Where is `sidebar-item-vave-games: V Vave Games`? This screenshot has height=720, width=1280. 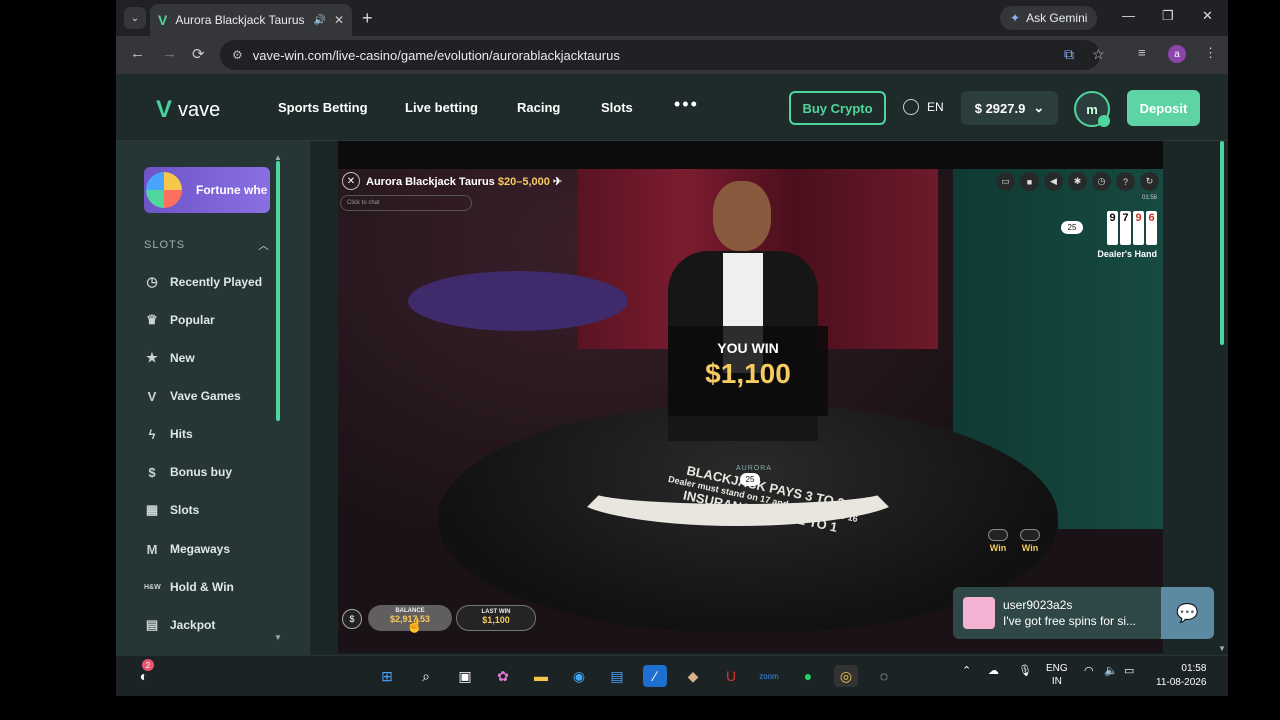
sidebar-item-vave-games: V Vave Games is located at coordinates (192, 396).